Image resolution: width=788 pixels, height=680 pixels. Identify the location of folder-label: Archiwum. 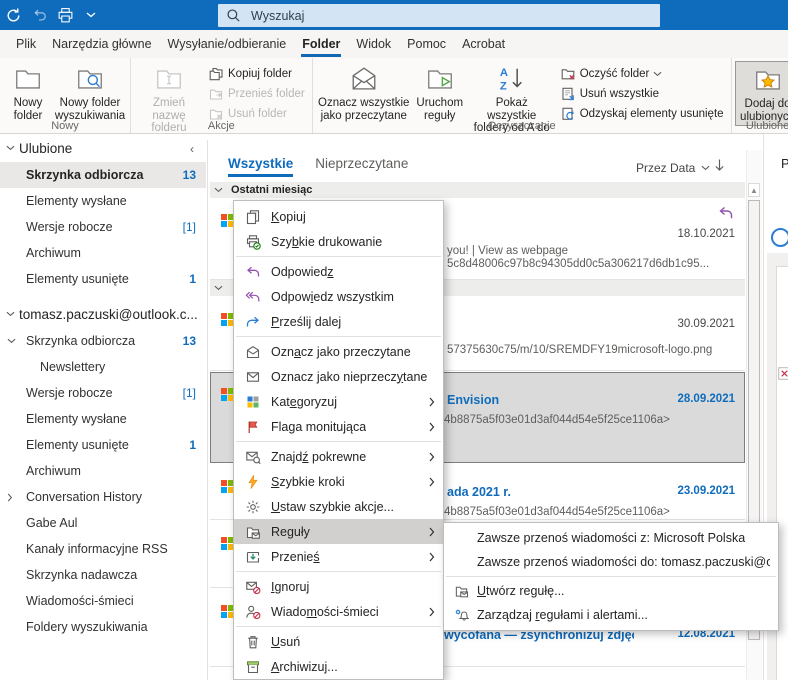
(53, 471).